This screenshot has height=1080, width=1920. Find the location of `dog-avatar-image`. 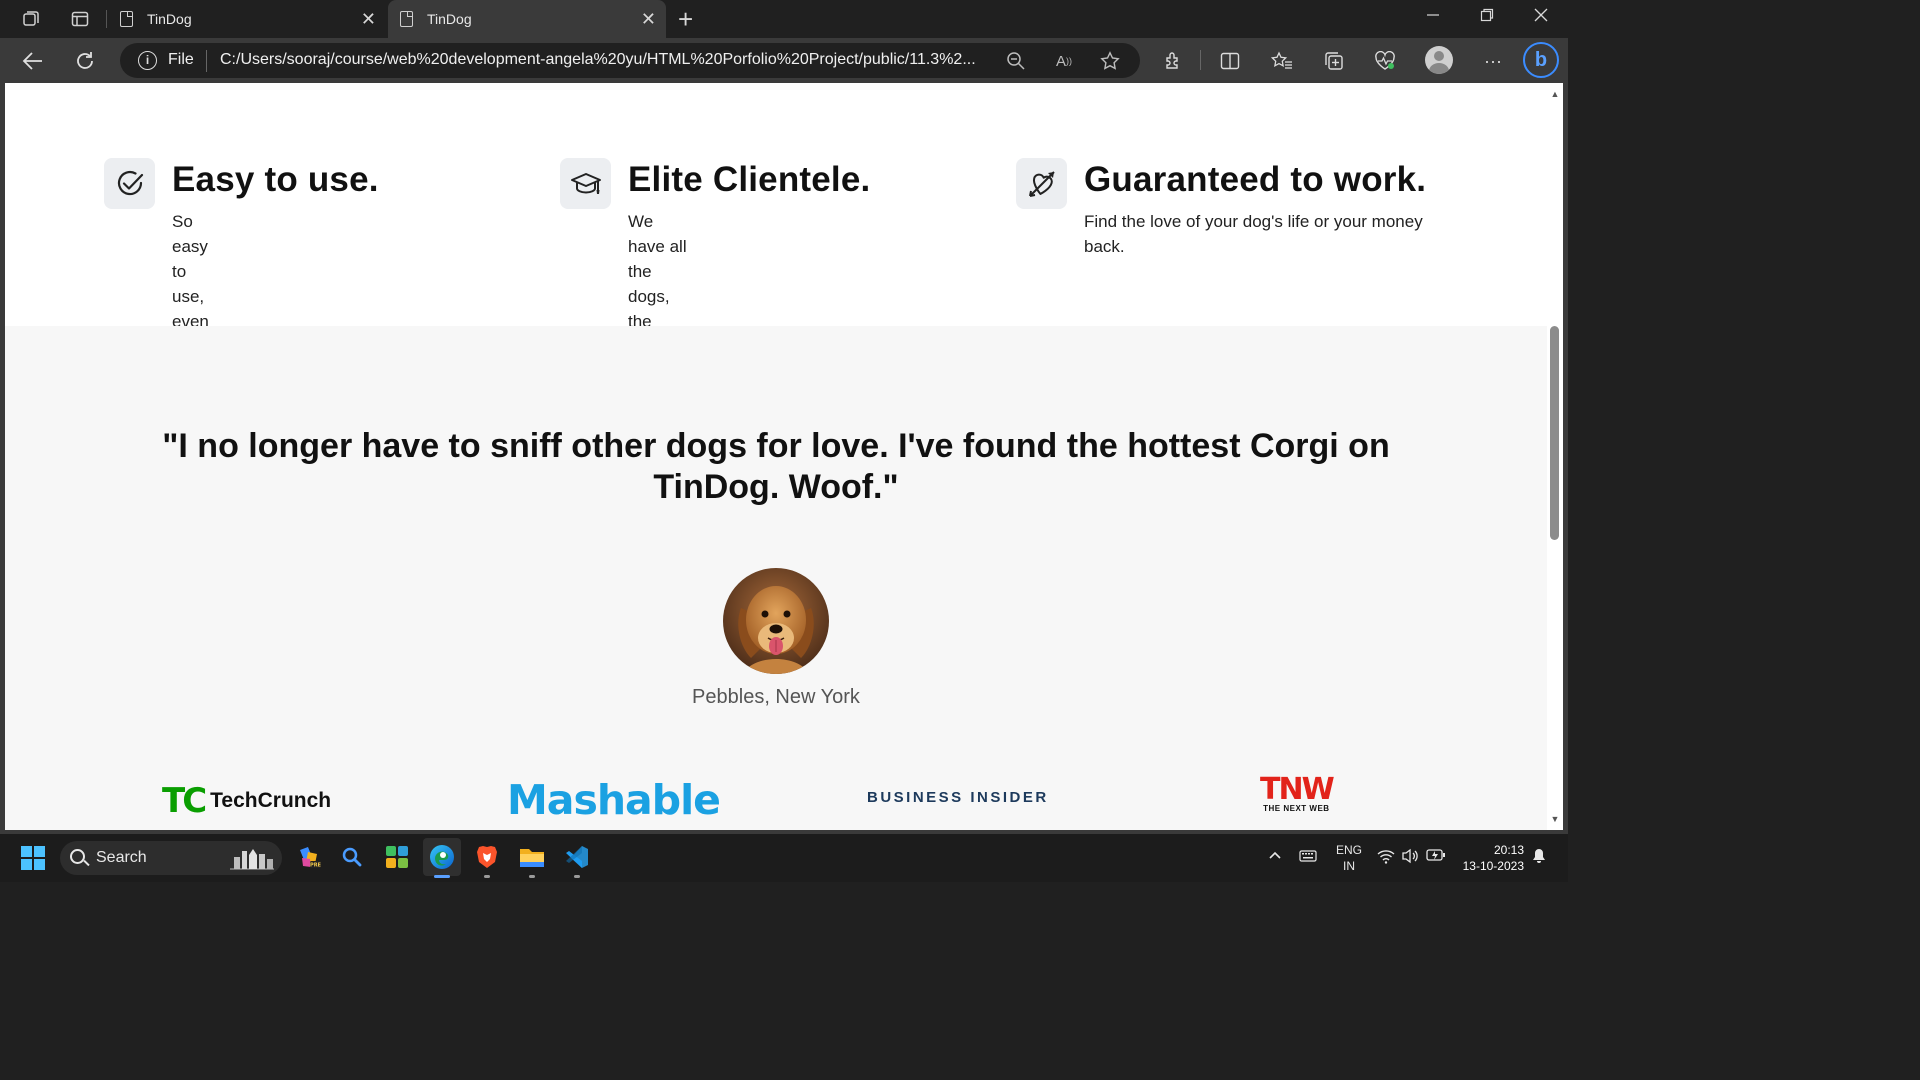

dog-avatar-image is located at coordinates (776, 621).